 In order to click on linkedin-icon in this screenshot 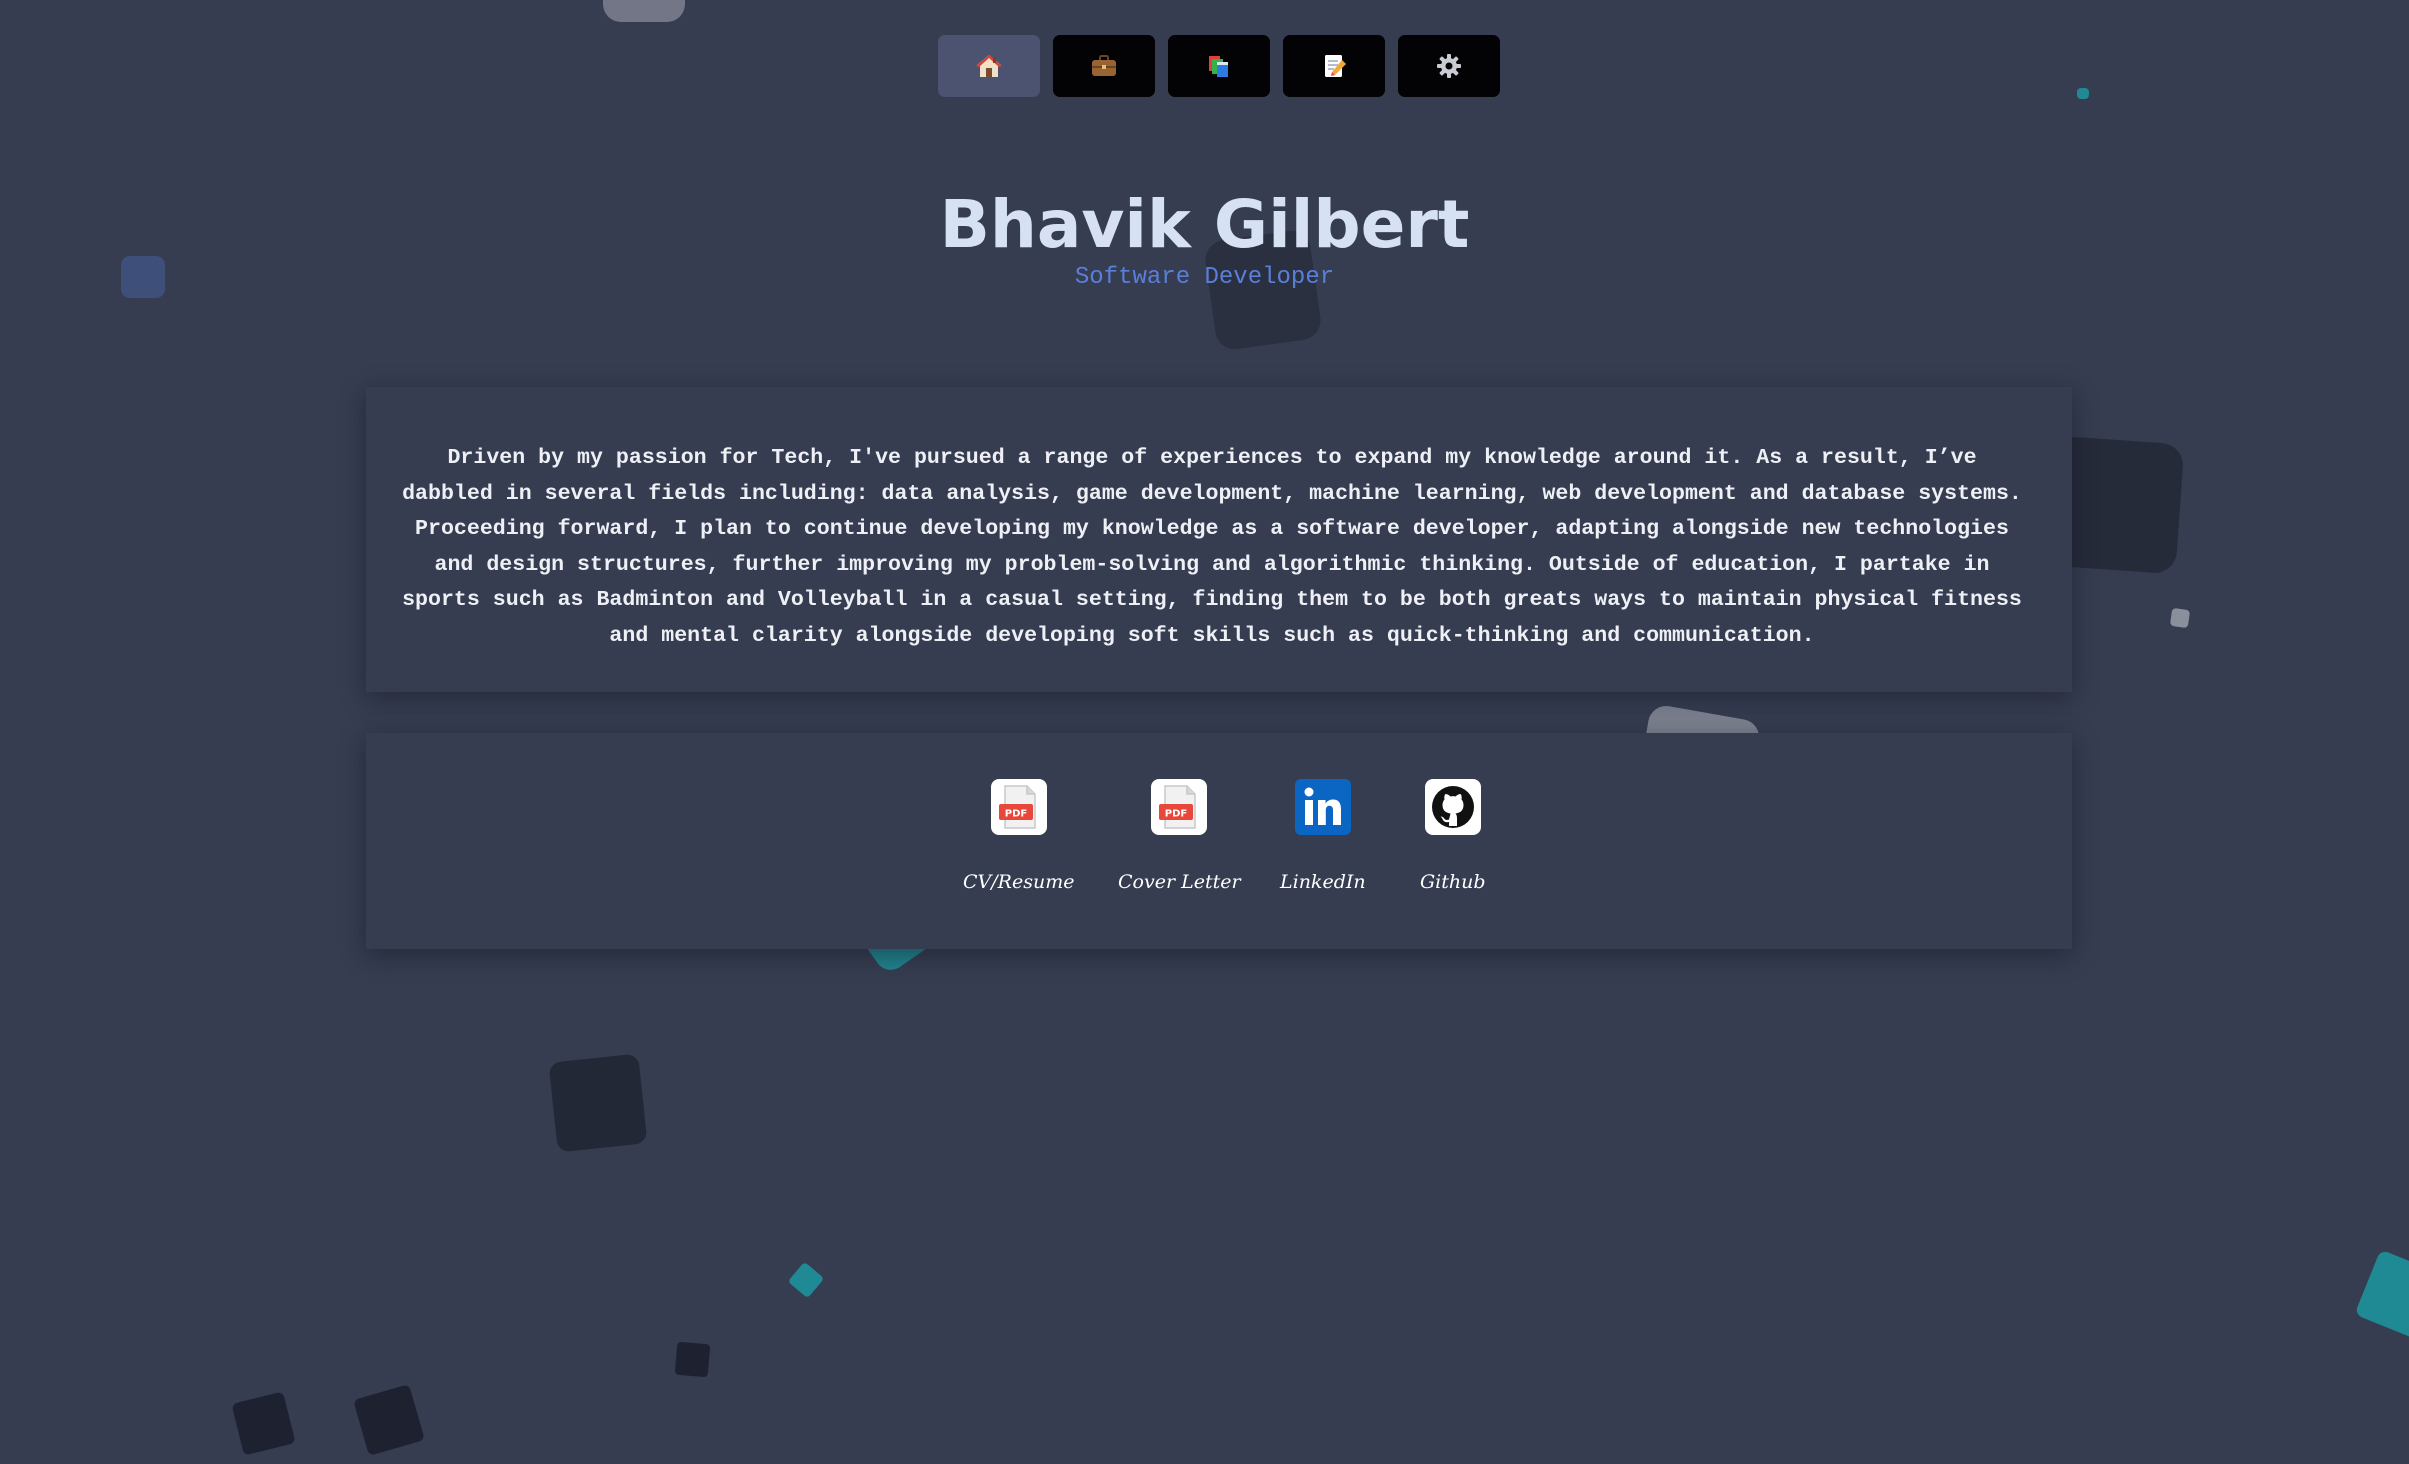, I will do `click(1322, 807)`.